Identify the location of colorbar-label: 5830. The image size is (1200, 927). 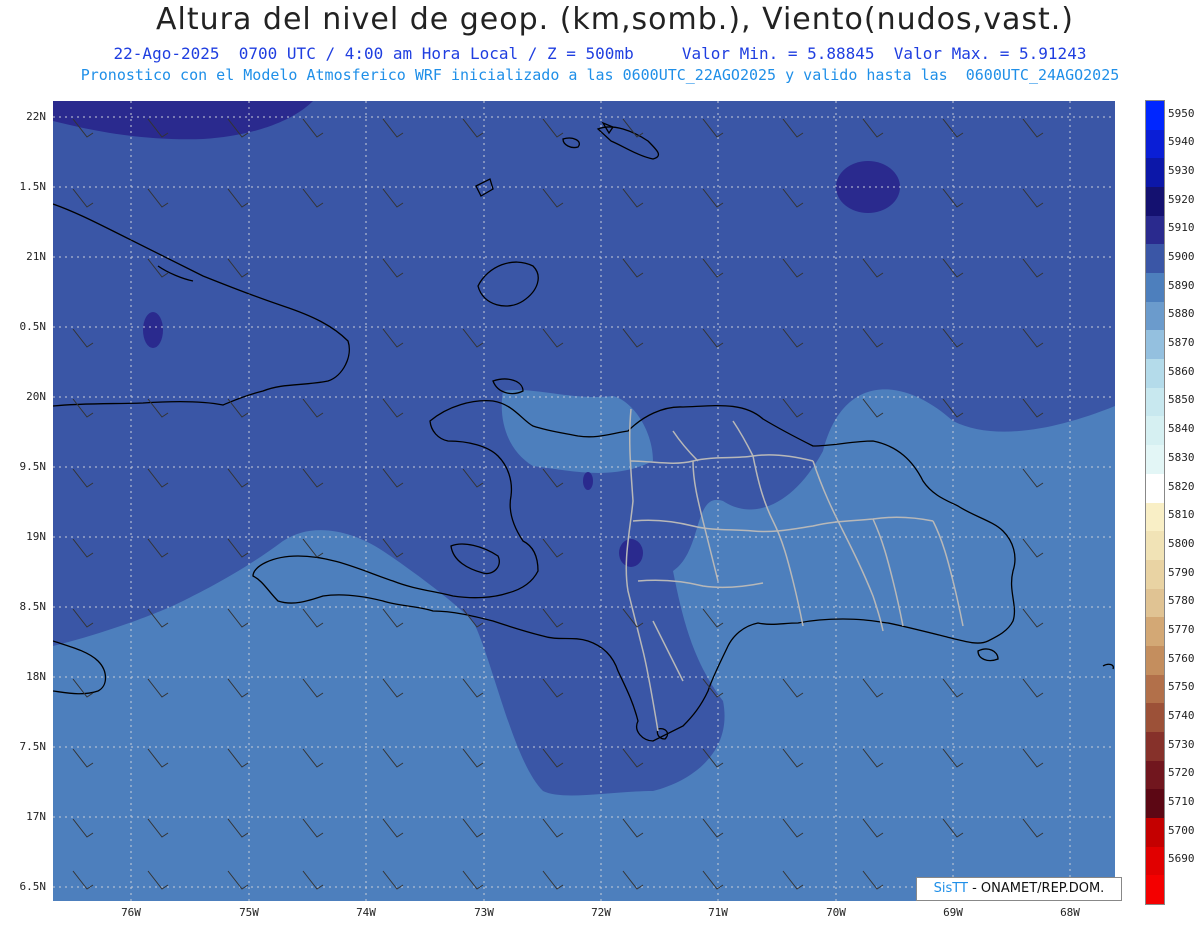
(1181, 457).